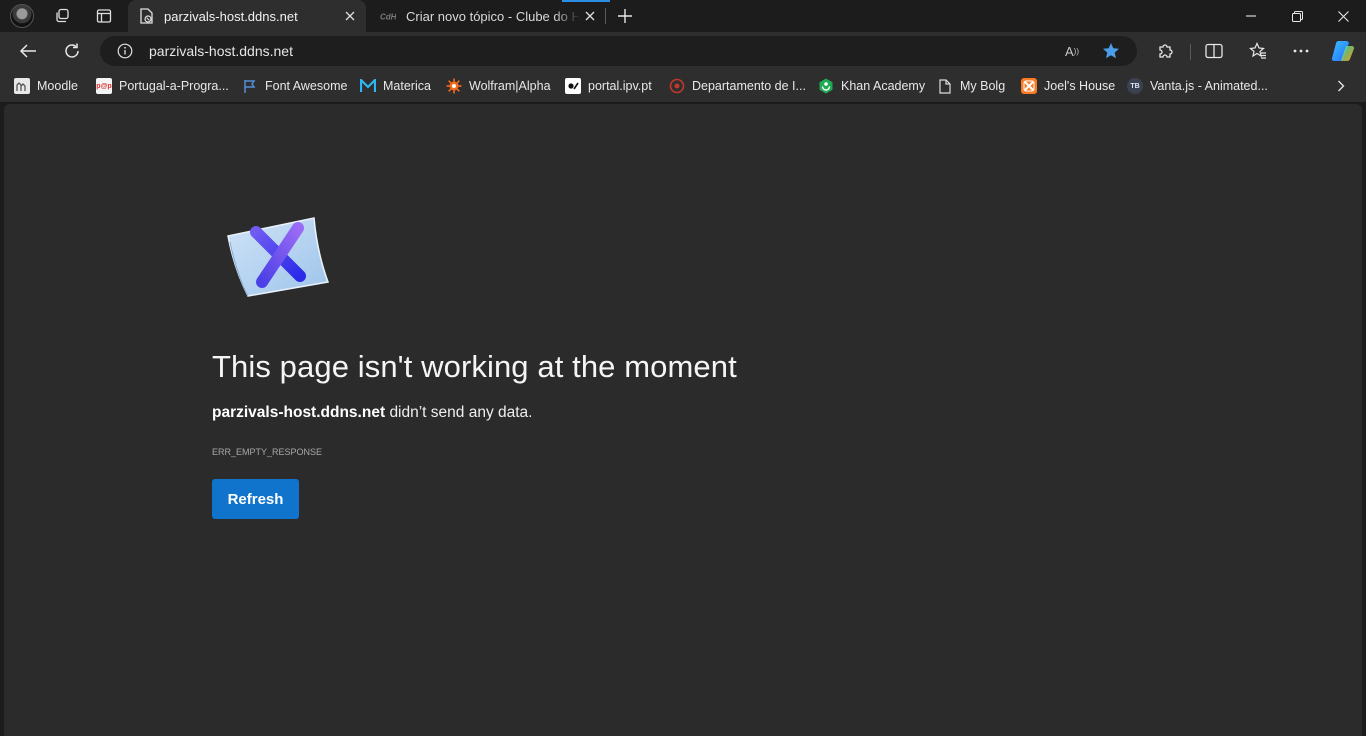  What do you see at coordinates (618, 51) in the screenshot?
I see `address-bar: parzivals-host.ddns.net A))` at bounding box center [618, 51].